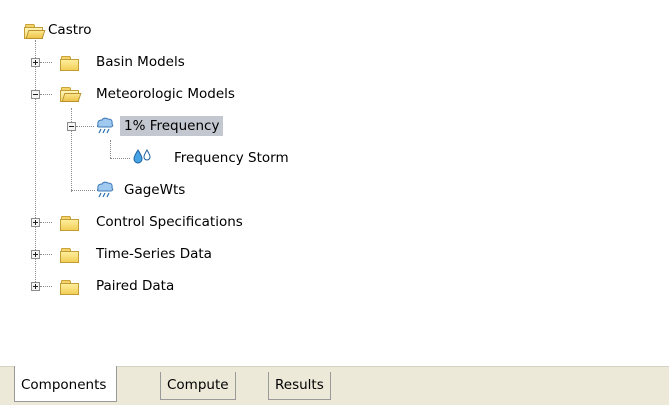 This screenshot has width=669, height=405. What do you see at coordinates (165, 94) in the screenshot?
I see `tree-node-label: Meteorologic Models` at bounding box center [165, 94].